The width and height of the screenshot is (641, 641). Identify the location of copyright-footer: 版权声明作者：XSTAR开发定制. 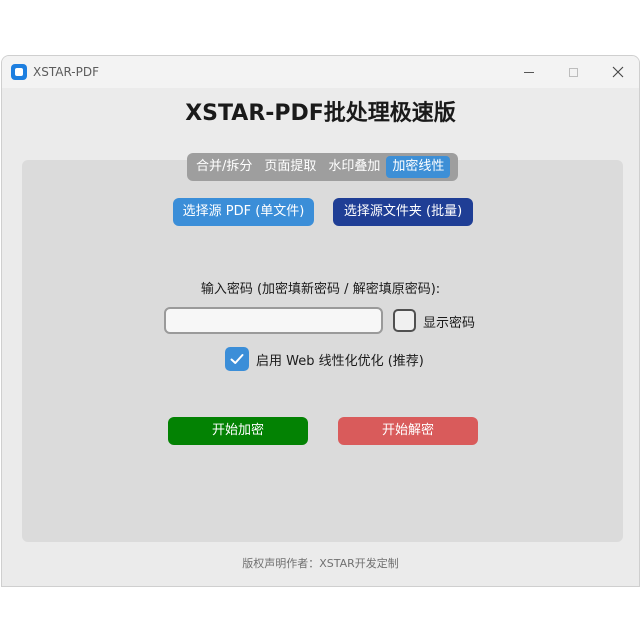
(320, 563).